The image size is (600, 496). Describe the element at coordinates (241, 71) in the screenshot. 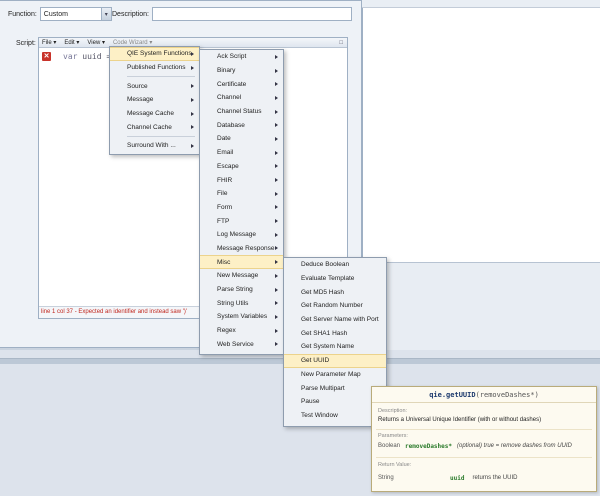

I see `menu-item-binary: Binary` at that location.